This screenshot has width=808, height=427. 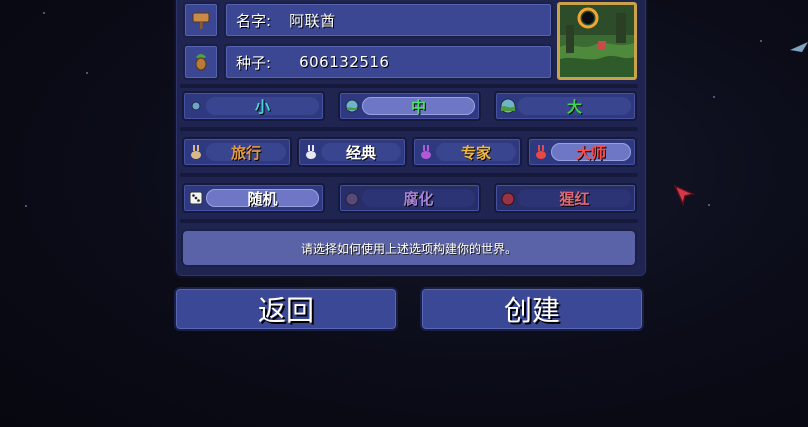 What do you see at coordinates (508, 199) in the screenshot?
I see `crimson-icon` at bounding box center [508, 199].